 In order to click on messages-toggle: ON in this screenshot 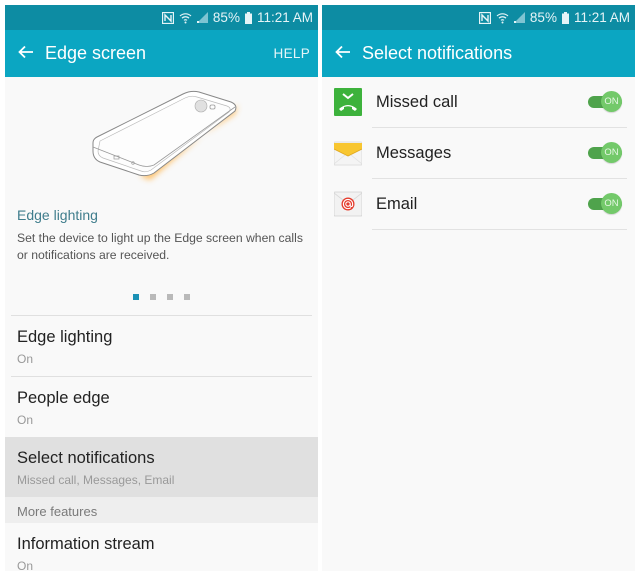, I will do `click(605, 152)`.